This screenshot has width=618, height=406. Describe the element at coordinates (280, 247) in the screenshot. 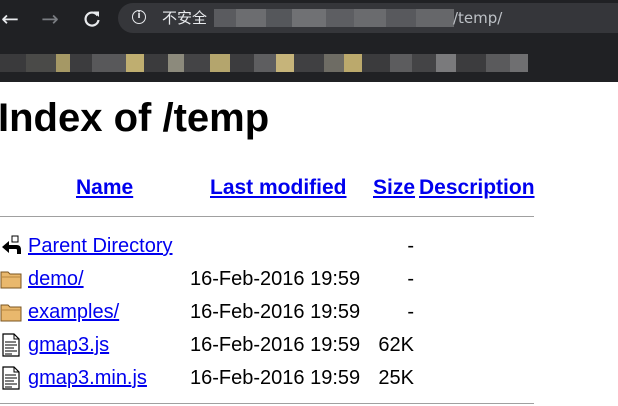

I see `list-item: Parent Directory -` at that location.